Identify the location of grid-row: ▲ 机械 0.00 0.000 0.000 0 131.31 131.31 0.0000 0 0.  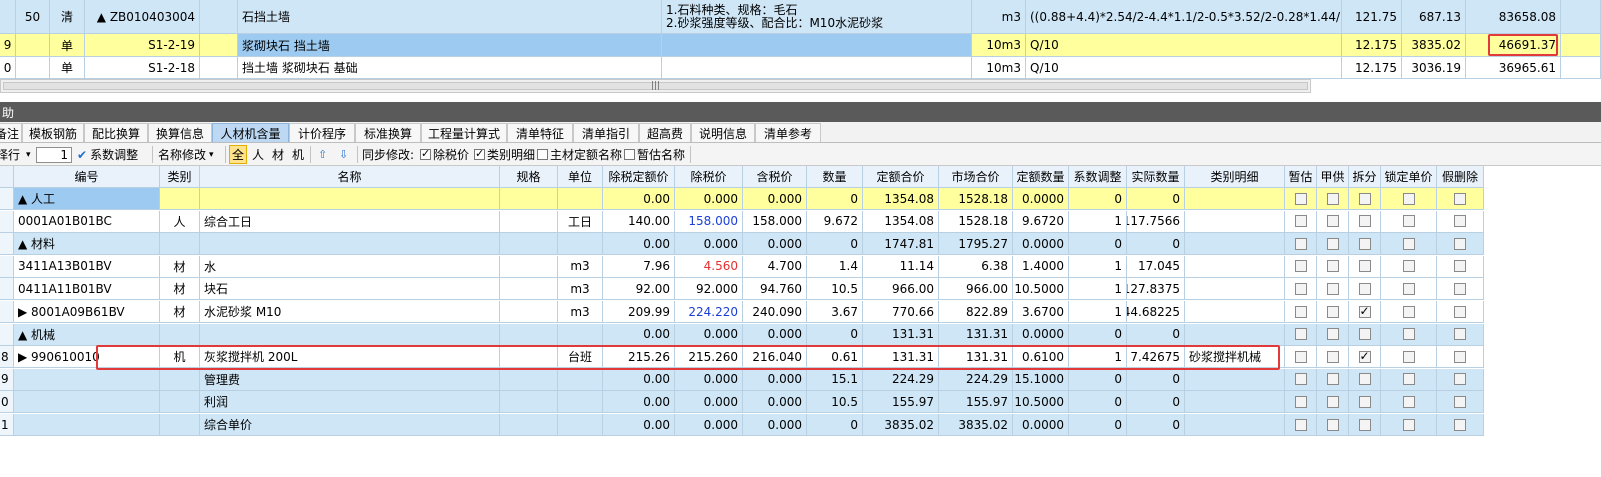
(742, 334).